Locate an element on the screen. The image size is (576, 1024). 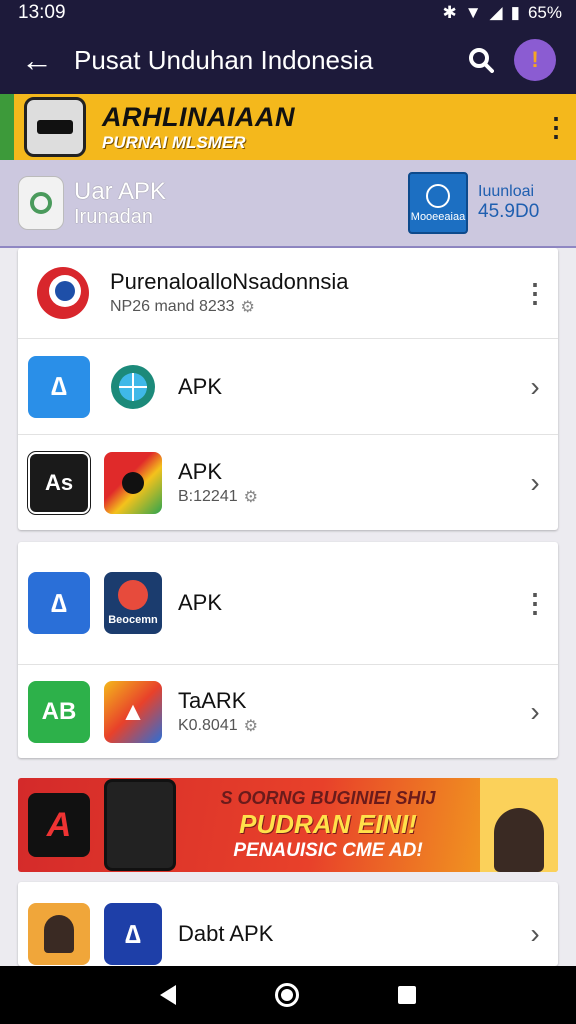
media-badge: Mooeeaiaa is located at coordinates (438, 203).